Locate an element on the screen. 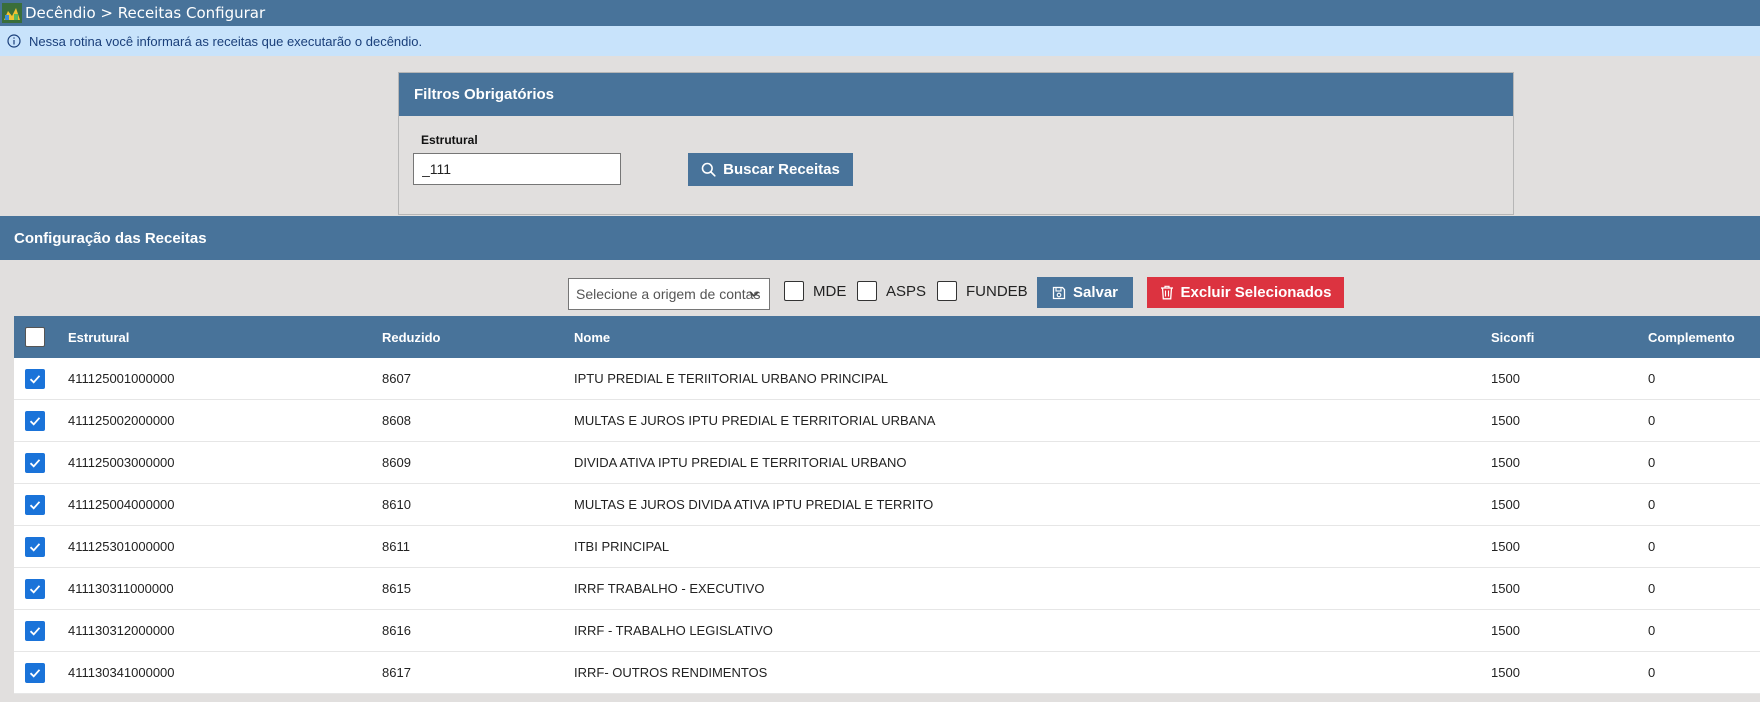  cell-estrutural: 411125002000000 is located at coordinates (121, 420).